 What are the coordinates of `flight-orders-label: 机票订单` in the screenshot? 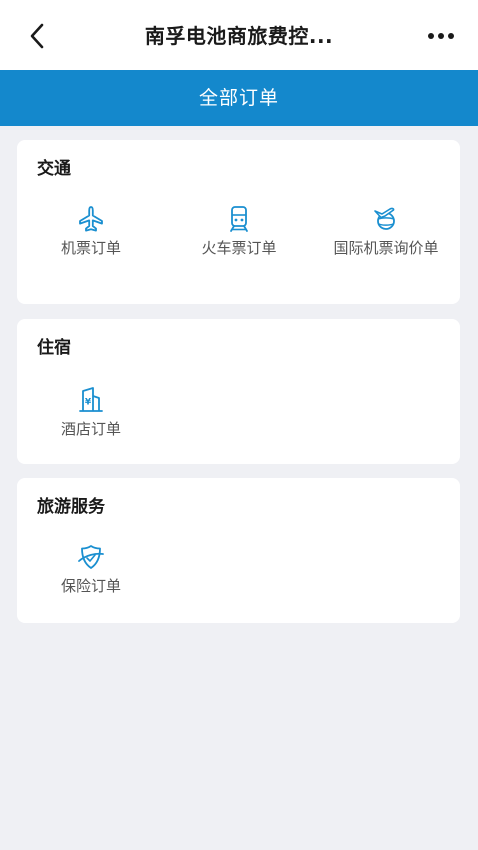 It's located at (90, 248).